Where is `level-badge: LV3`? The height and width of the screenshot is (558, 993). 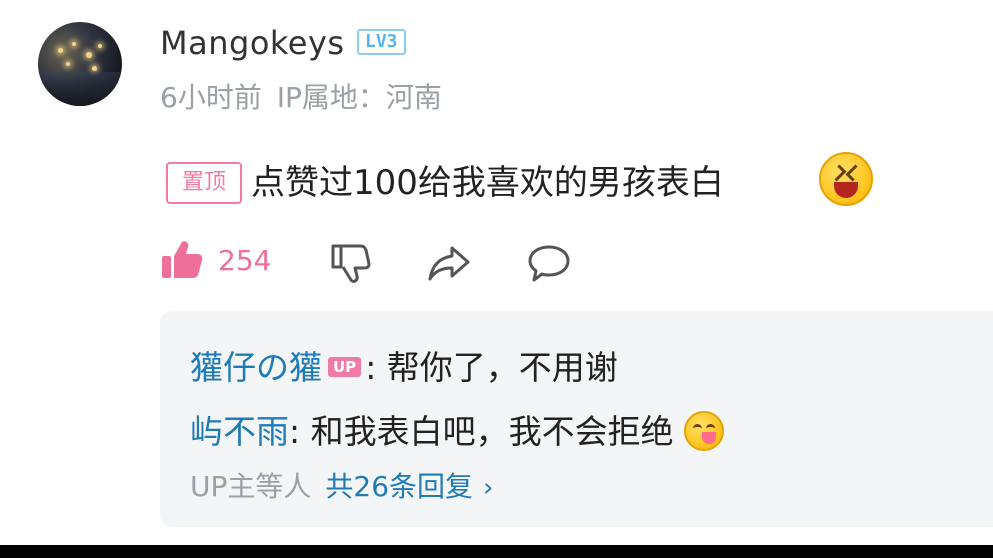 level-badge: LV3 is located at coordinates (381, 42).